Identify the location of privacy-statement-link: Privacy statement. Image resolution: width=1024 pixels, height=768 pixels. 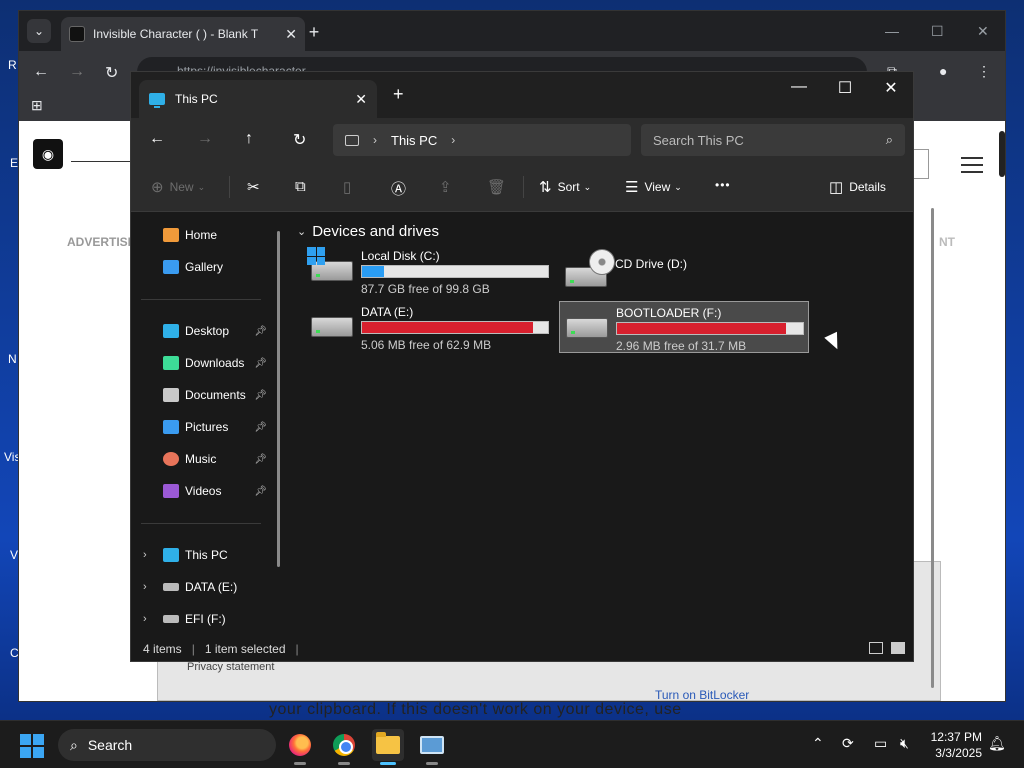
(230, 667).